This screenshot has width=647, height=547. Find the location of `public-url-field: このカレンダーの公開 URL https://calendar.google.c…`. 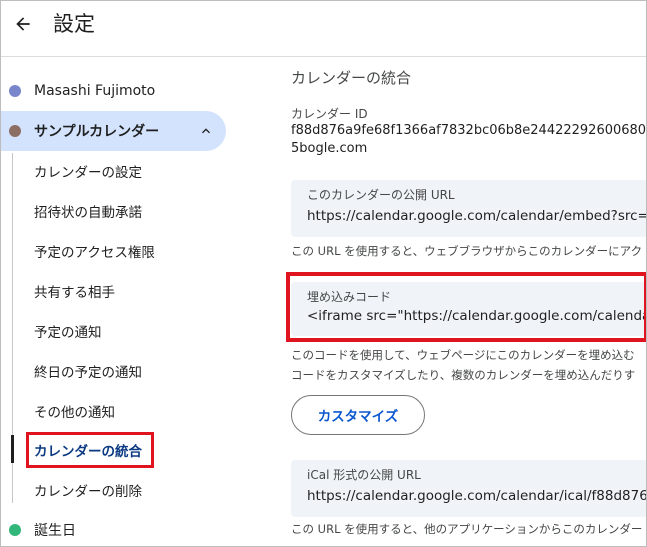

public-url-field: このカレンダーの公開 URL https://calendar.google.c… is located at coordinates (468, 208).